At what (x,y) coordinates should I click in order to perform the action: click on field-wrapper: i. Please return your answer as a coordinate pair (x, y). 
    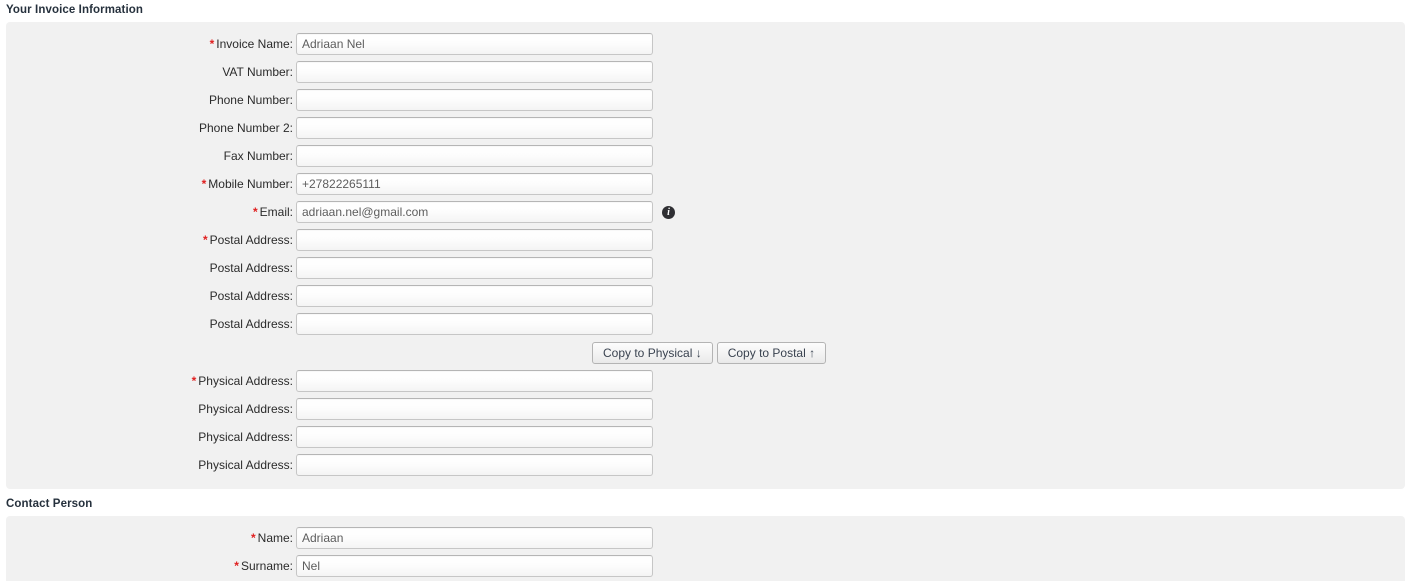
    Looking at the image, I should click on (485, 212).